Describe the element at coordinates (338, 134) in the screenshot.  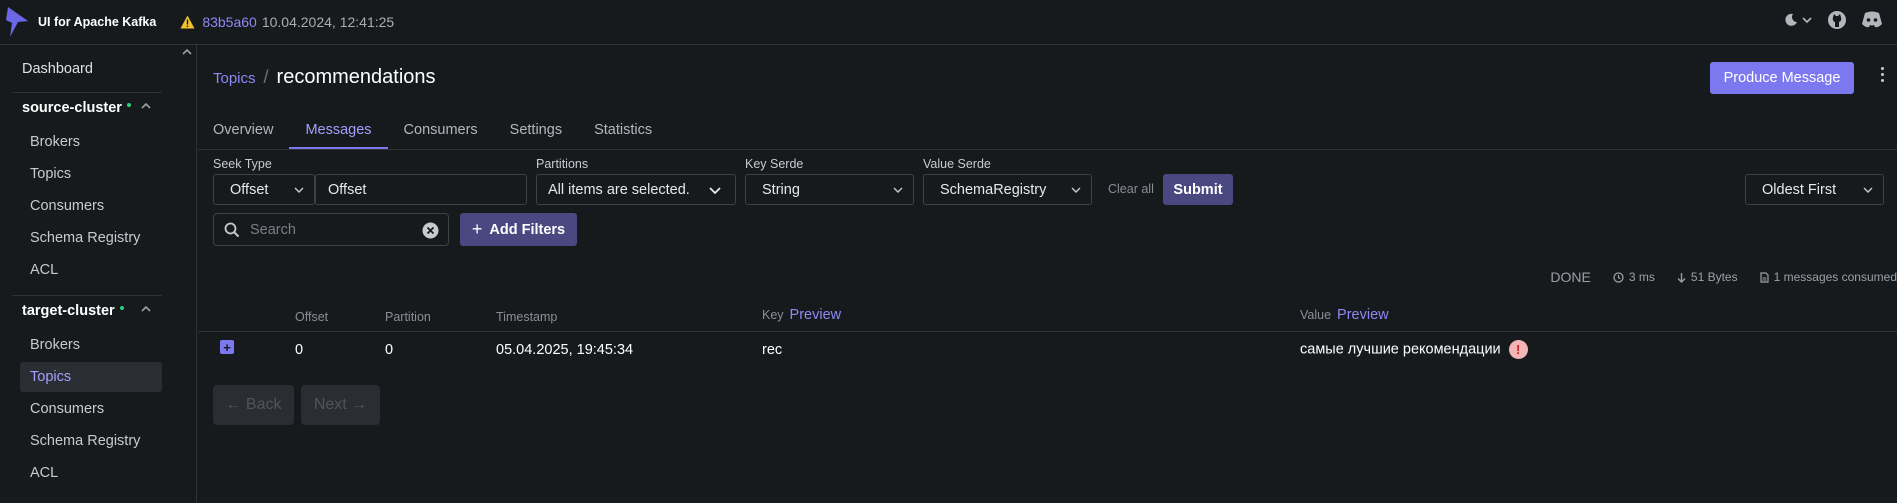
I see `tab-messages: Messages` at that location.